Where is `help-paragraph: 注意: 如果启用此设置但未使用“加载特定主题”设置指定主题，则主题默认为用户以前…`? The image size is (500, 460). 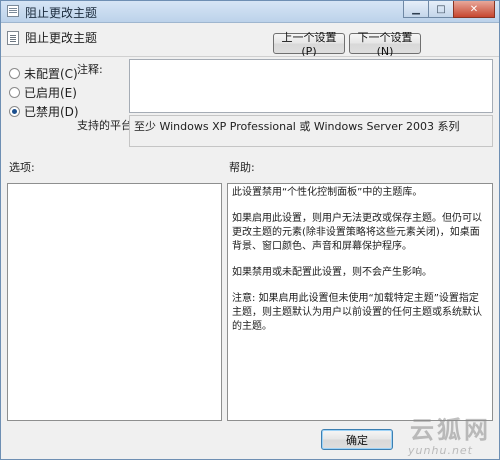 help-paragraph: 注意: 如果启用此设置但未使用“加载特定主题”设置指定主题，则主题默认为用户以前… is located at coordinates (357, 312).